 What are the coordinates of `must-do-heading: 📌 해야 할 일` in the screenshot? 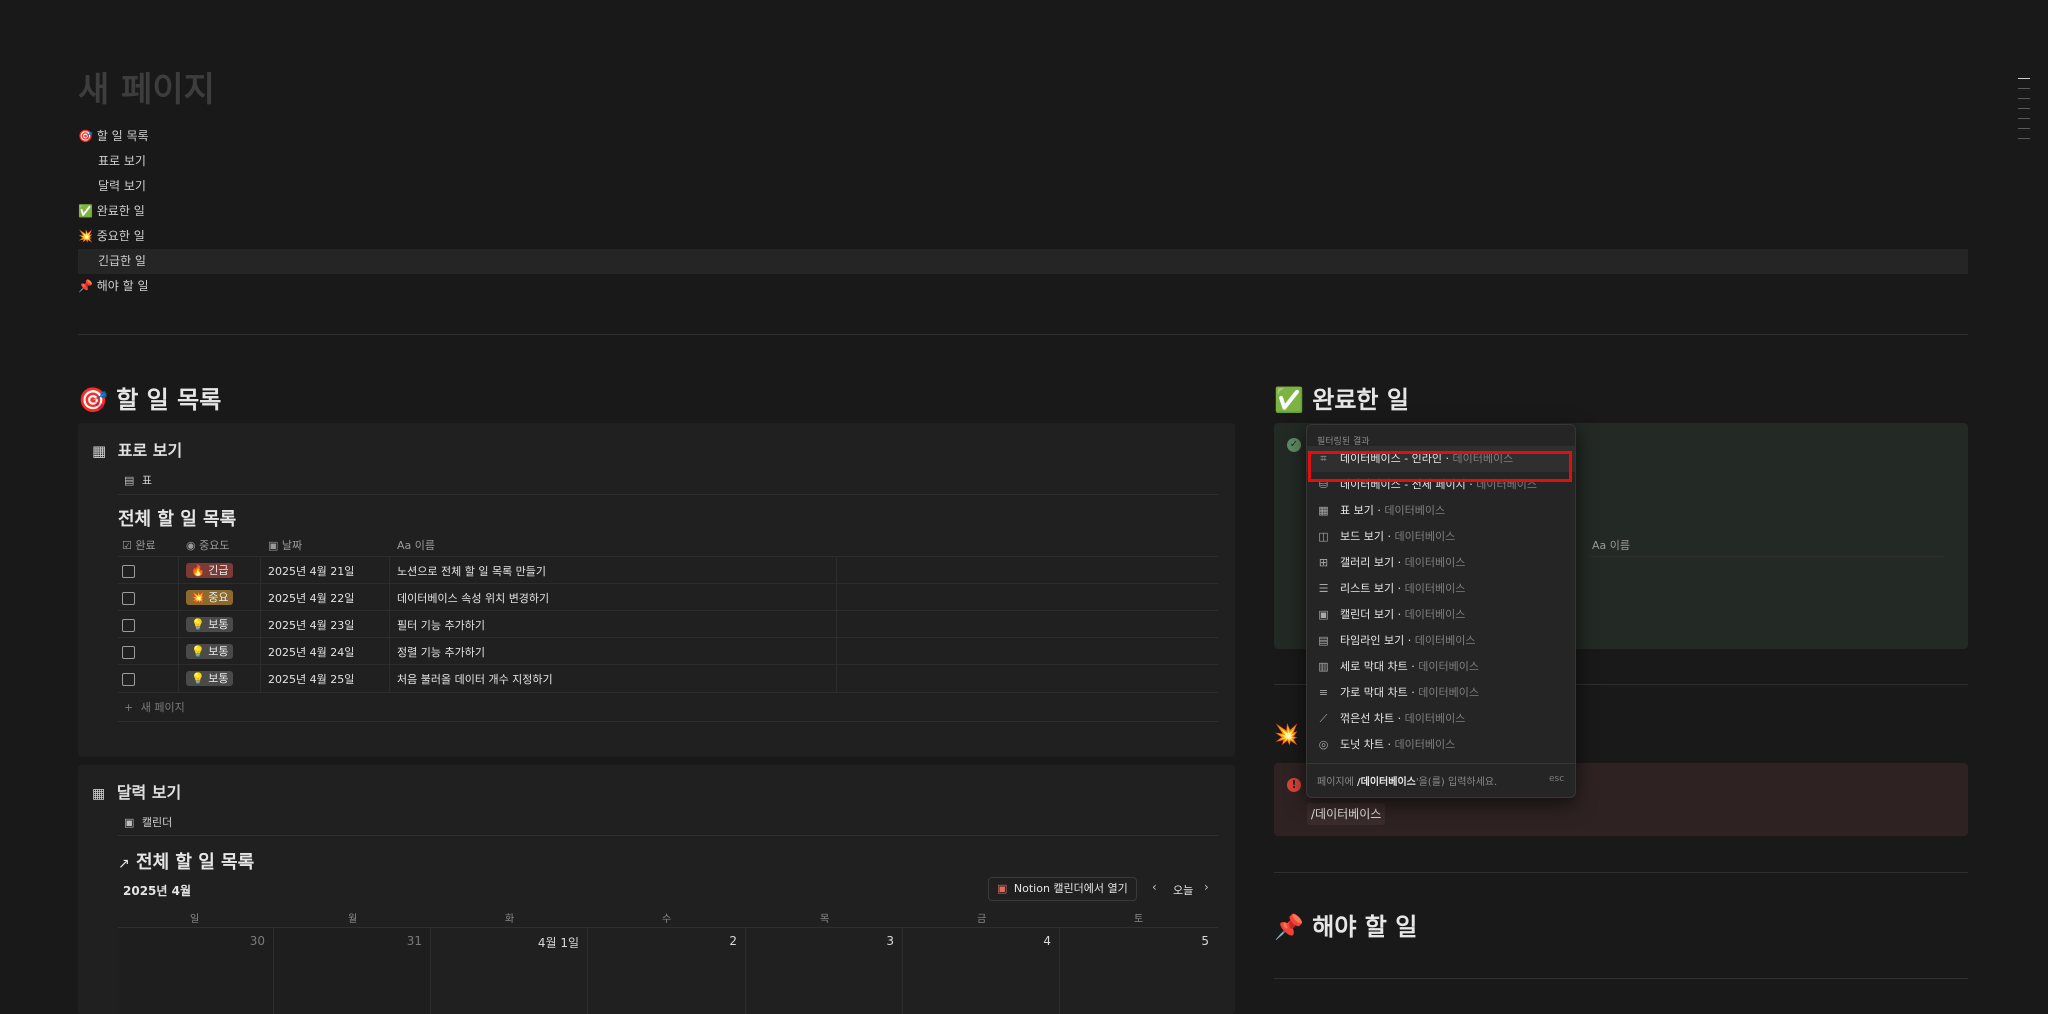 It's located at (1345, 924).